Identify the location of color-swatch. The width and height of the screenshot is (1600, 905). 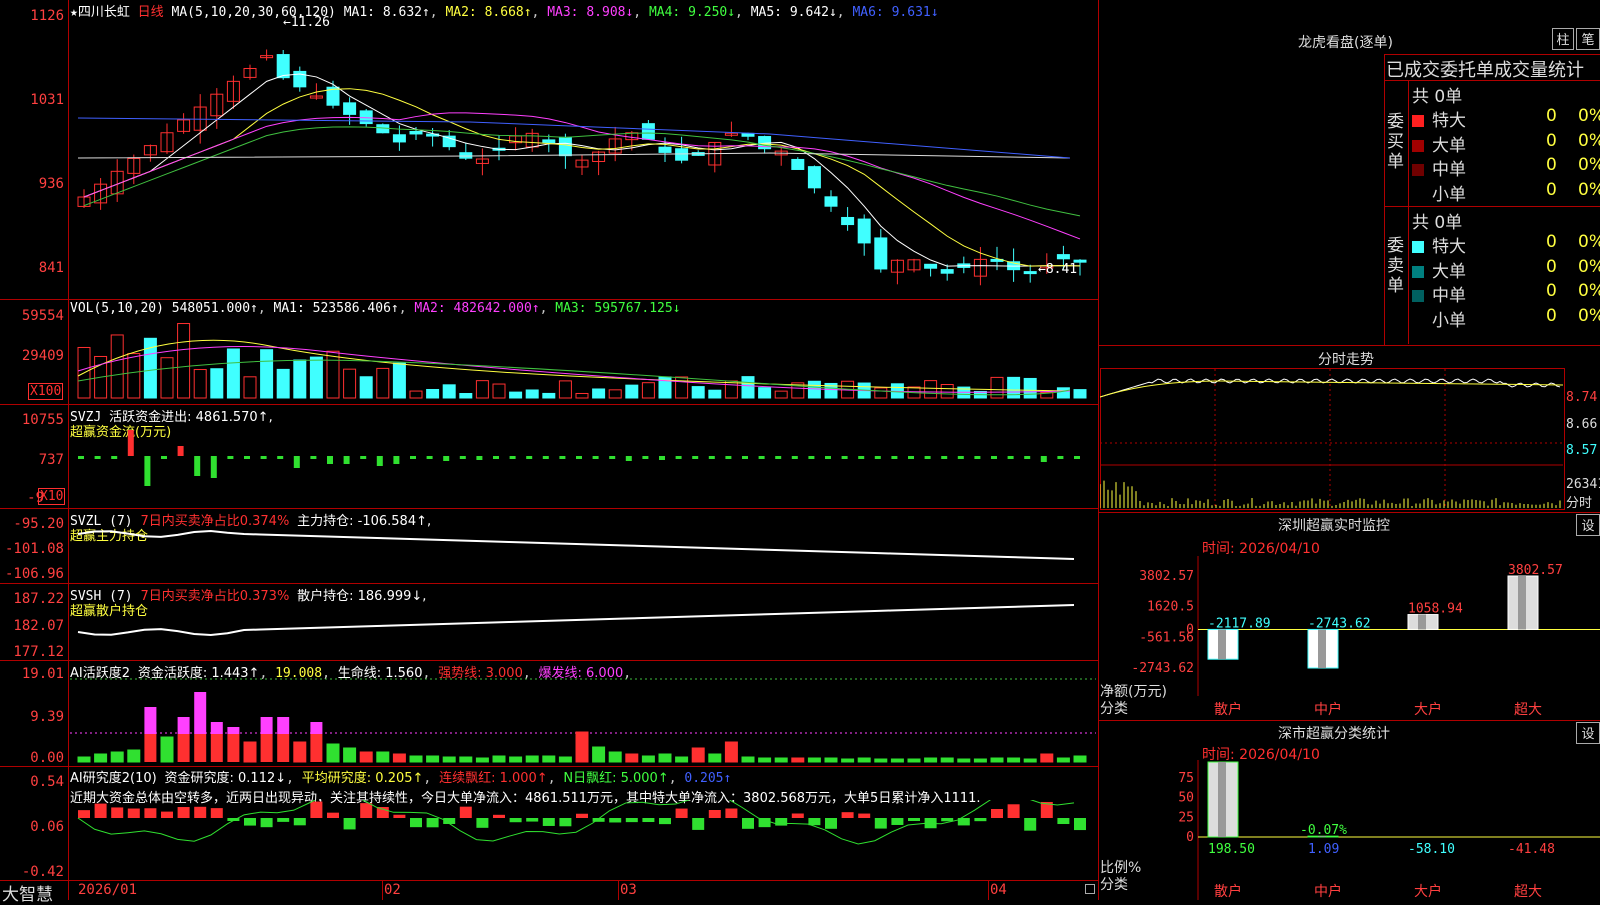
(1418, 145).